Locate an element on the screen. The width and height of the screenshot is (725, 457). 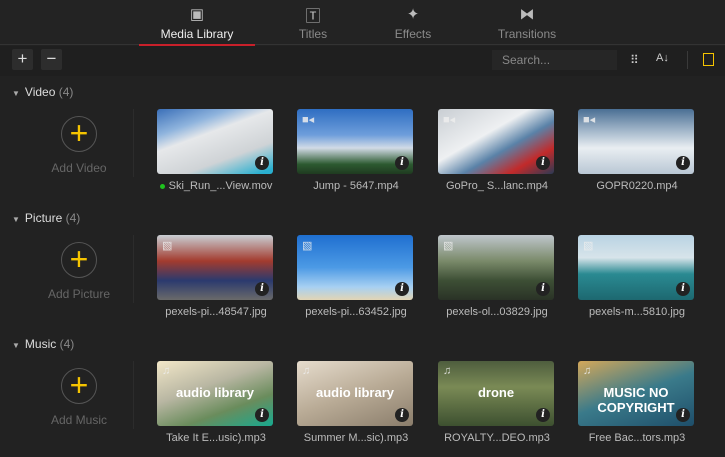
media-item: ■◂ i Jump - 5647.mp4 is located at coordinates (356, 150).